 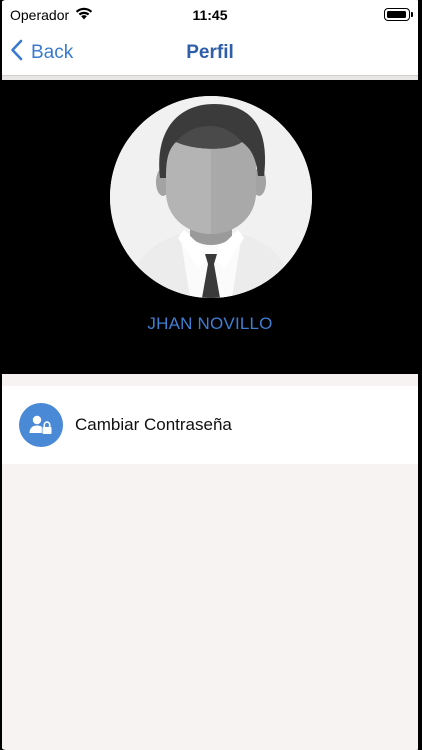 I want to click on navigation-bar: Back Perfil, so click(x=210, y=53).